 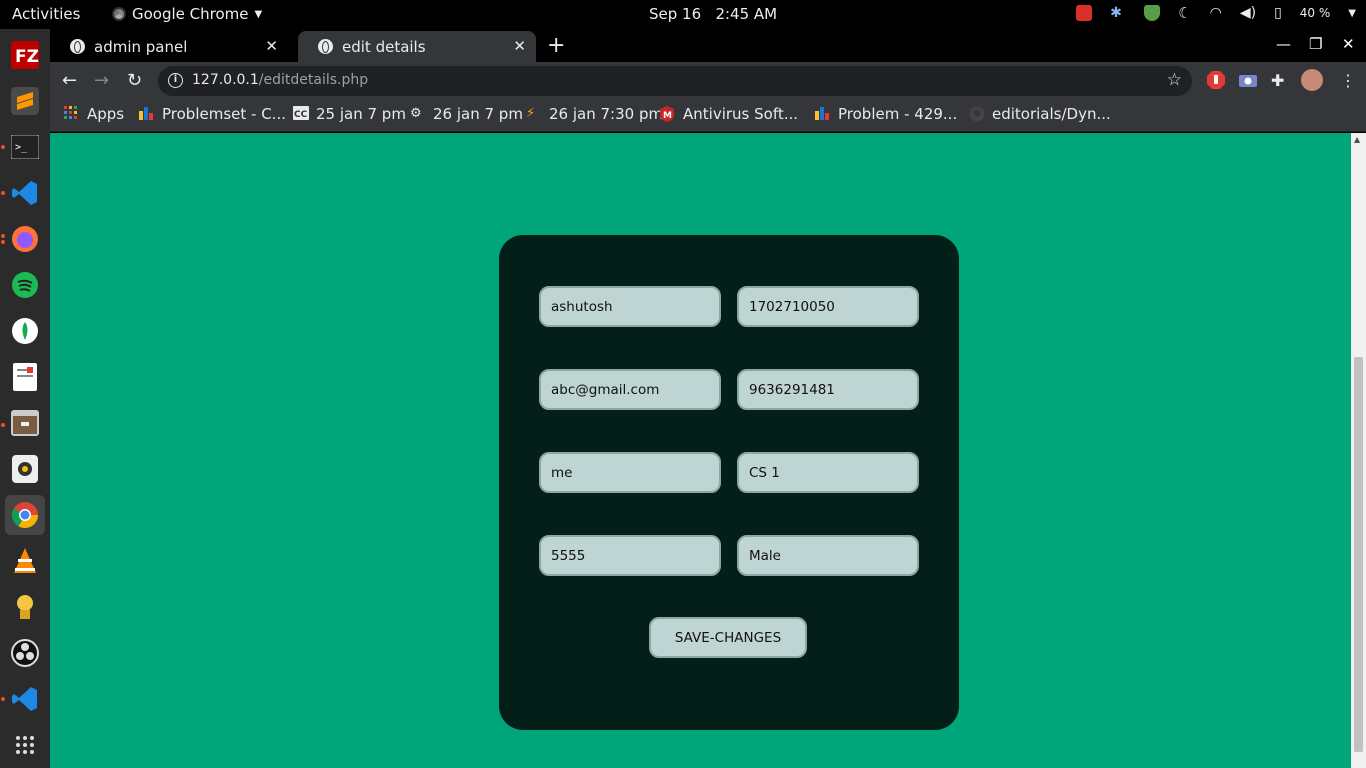 I want to click on app-menu: Google Chrome ▼, so click(x=187, y=14).